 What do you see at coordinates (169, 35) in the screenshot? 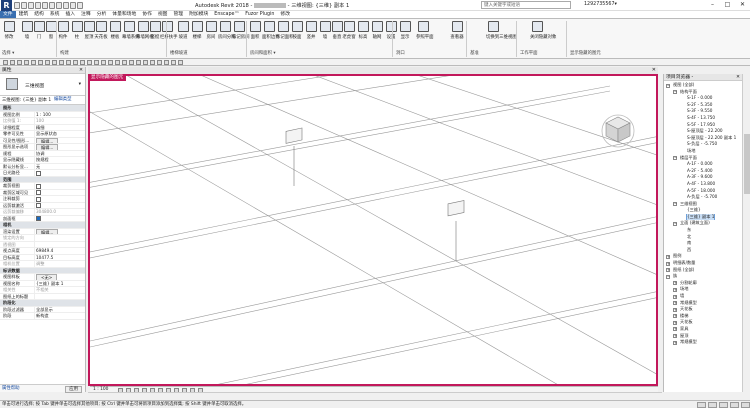
I see `ribbon-button: 栏杆扶手` at bounding box center [169, 35].